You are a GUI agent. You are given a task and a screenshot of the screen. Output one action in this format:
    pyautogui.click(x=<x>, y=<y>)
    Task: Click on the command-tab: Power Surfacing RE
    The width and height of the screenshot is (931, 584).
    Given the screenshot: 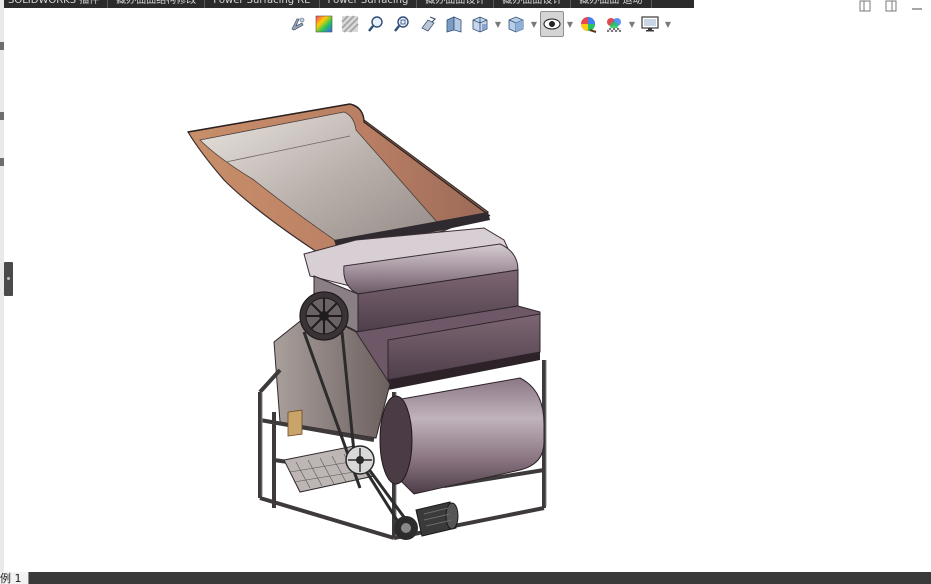 What is the action you would take?
    pyautogui.click(x=262, y=4)
    